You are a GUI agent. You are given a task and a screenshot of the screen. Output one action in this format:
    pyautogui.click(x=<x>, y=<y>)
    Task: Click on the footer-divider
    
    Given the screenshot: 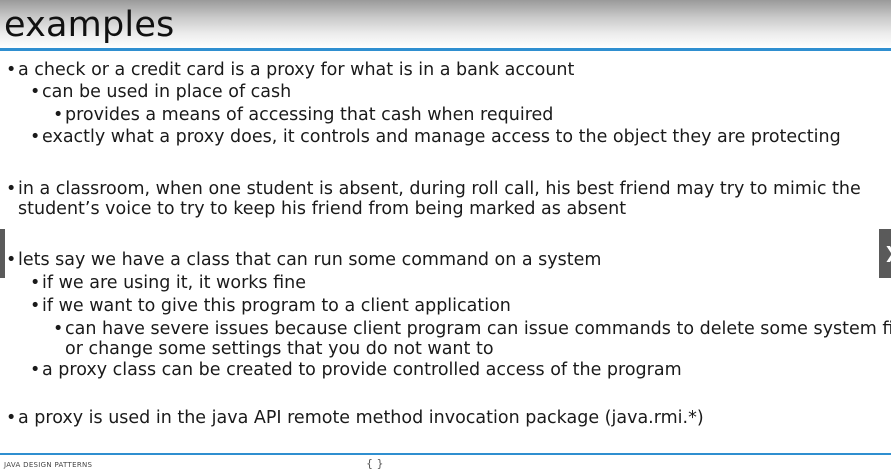 What is the action you would take?
    pyautogui.click(x=445, y=454)
    